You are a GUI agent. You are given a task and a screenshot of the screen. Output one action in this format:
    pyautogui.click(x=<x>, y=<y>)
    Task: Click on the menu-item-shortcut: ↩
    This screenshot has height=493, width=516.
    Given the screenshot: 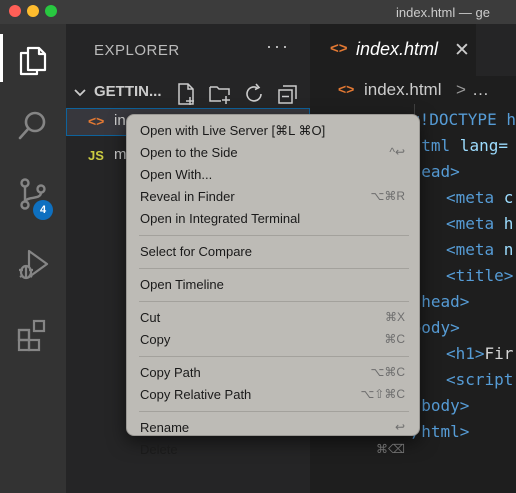 What is the action you would take?
    pyautogui.click(x=399, y=427)
    